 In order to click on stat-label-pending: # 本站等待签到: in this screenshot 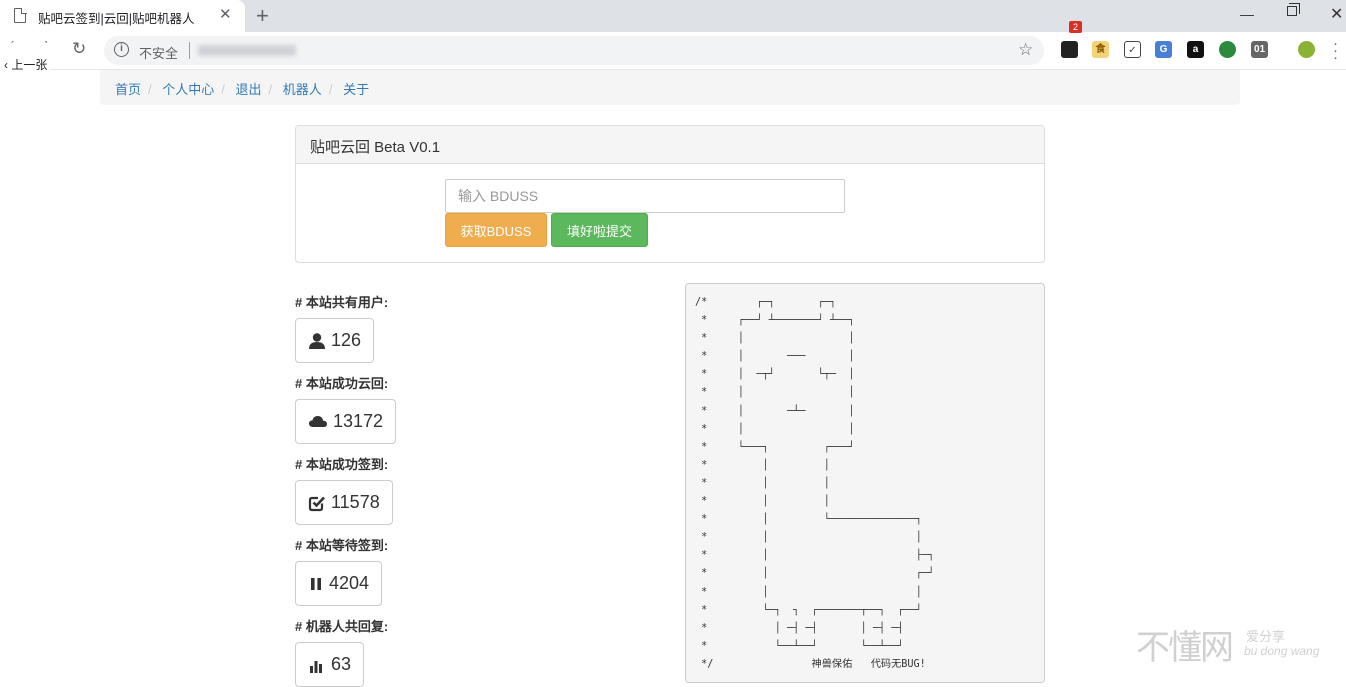, I will do `click(342, 545)`.